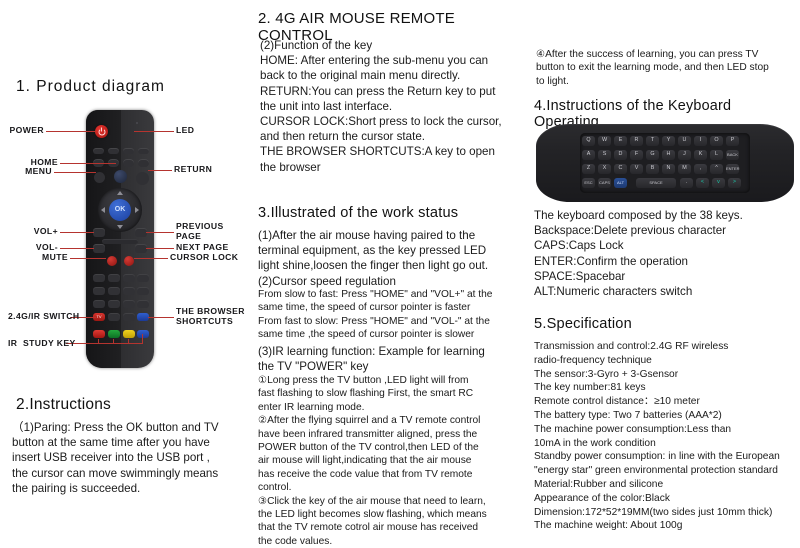 The height and width of the screenshot is (548, 800). I want to click on lead-home, so click(88, 164).